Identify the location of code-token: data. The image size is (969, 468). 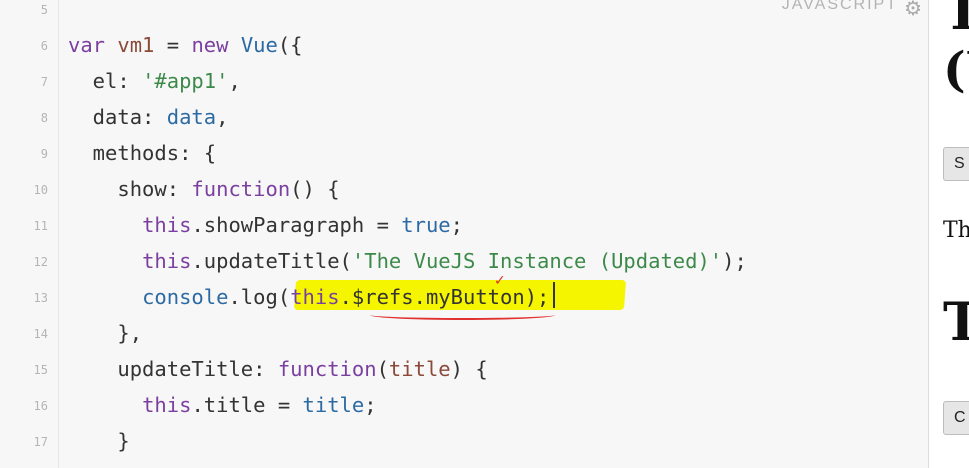
(191, 117).